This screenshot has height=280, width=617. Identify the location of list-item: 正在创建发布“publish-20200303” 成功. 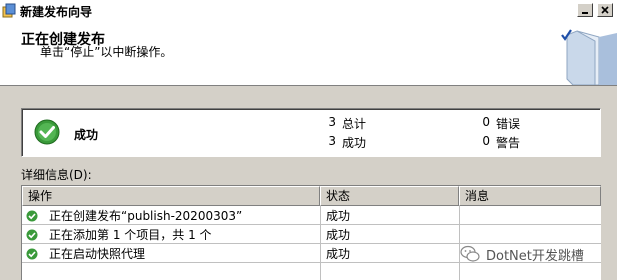
(311, 216).